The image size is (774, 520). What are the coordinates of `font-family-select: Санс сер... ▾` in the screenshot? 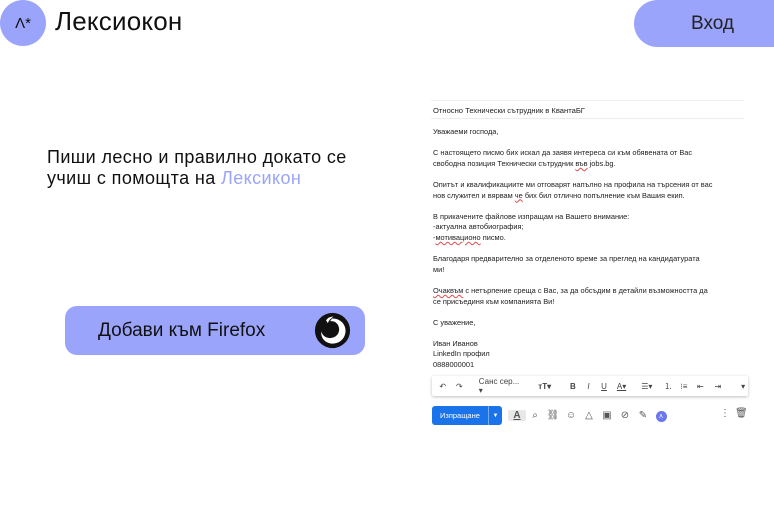 It's located at (502, 386).